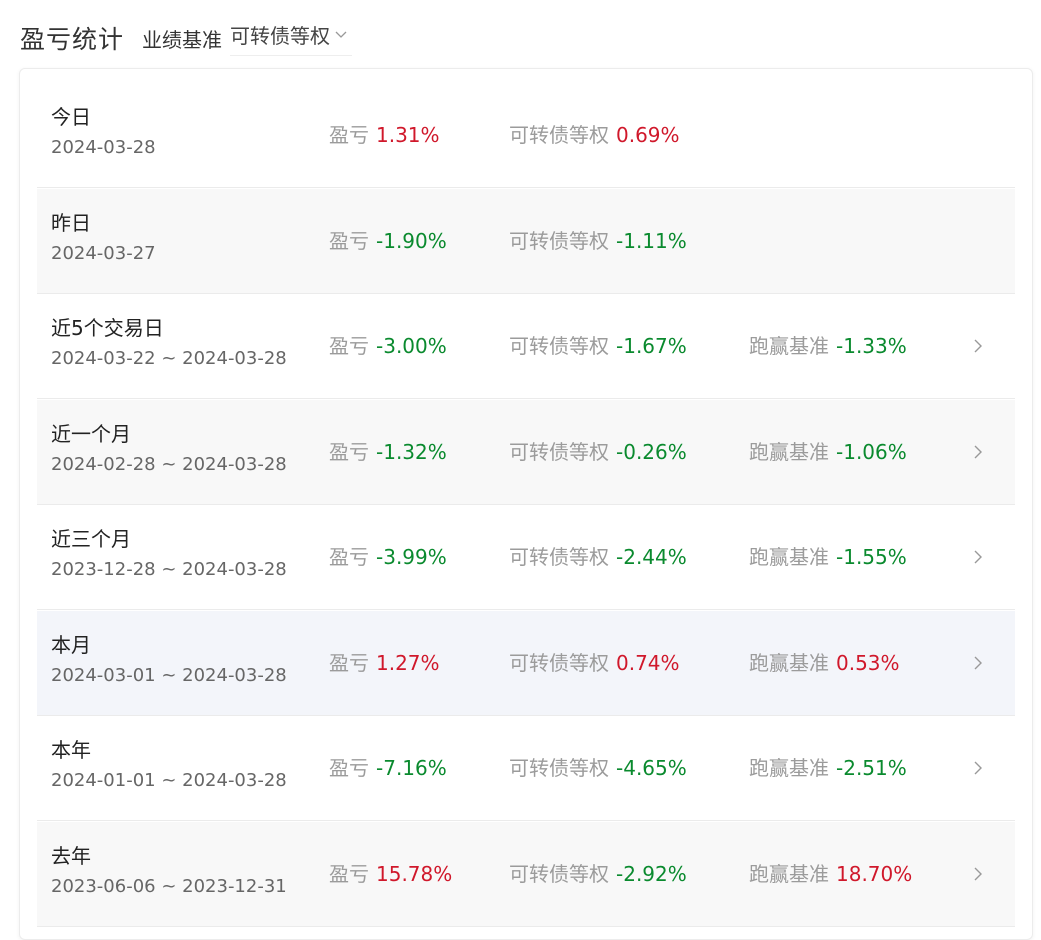 This screenshot has height=940, width=1041. What do you see at coordinates (408, 135) in the screenshot?
I see `pnl-value: 1.31%` at bounding box center [408, 135].